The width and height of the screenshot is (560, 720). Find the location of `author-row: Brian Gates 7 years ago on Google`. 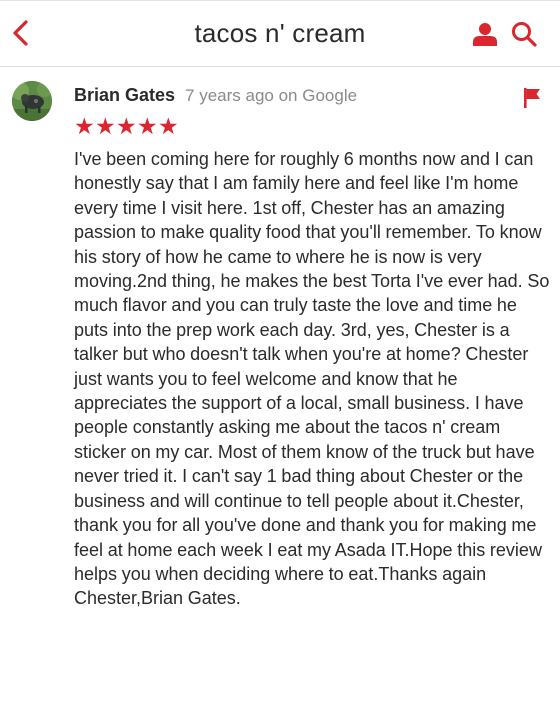

author-row: Brian Gates 7 years ago on Google is located at coordinates (215, 97).